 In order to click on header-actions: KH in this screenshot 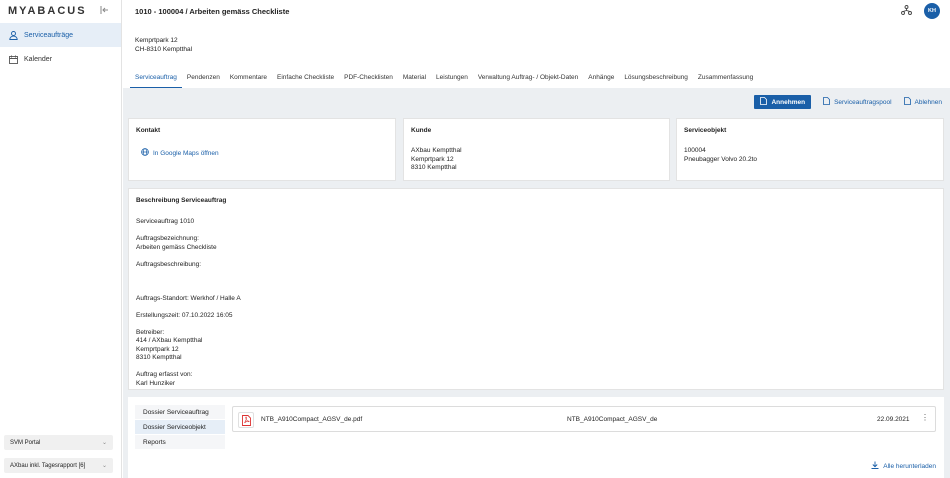, I will do `click(920, 11)`.